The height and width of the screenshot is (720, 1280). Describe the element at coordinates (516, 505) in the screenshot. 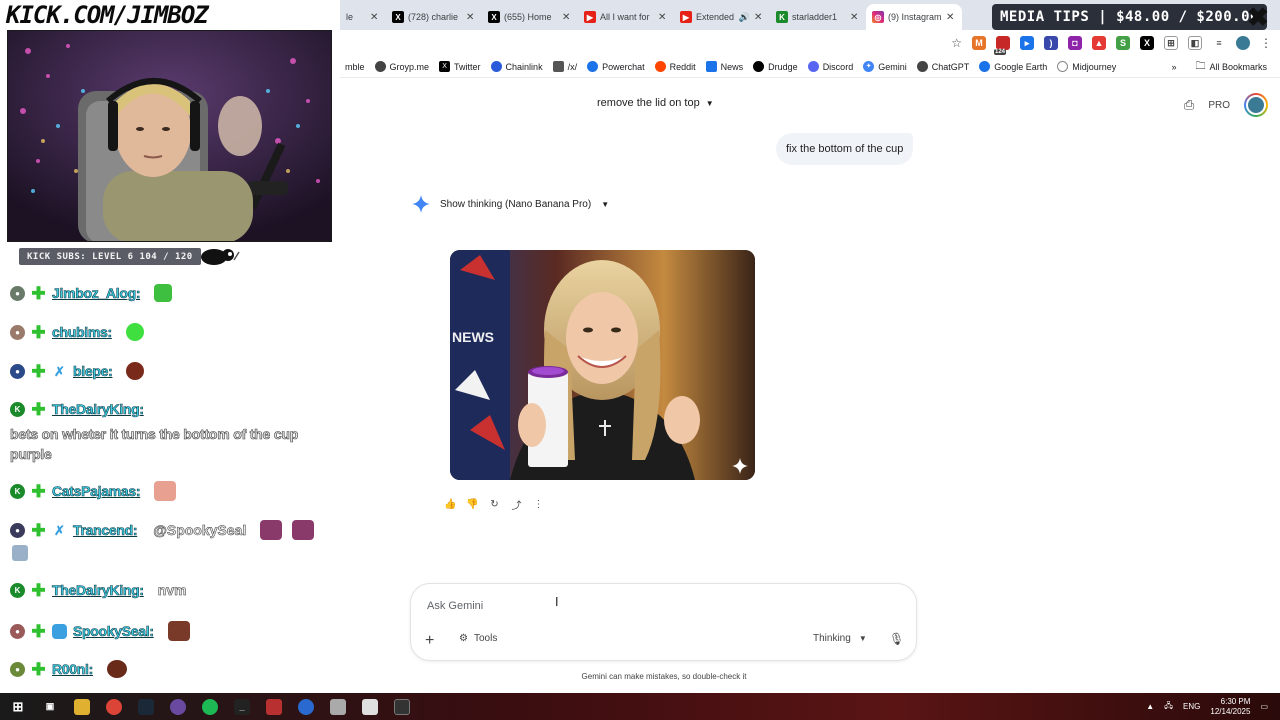

I see `share-icon: ⤴` at that location.